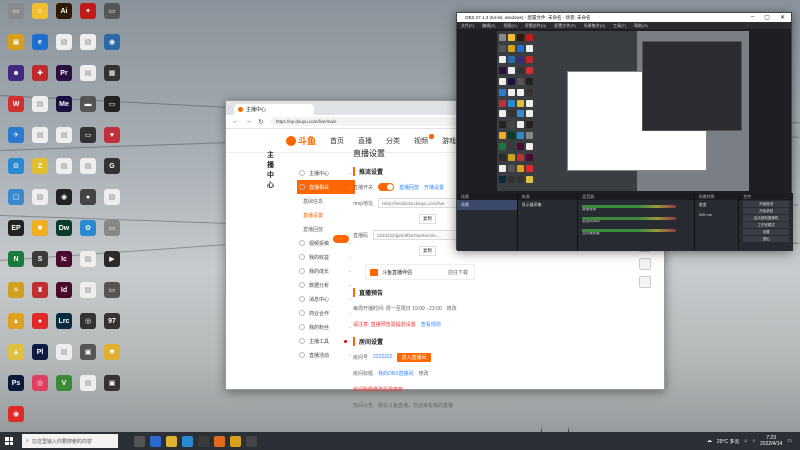 Image resolution: width=800 pixels, height=450 pixels. Describe the element at coordinates (326, 201) in the screenshot. I see `sidebar-item: 基础信息` at that location.